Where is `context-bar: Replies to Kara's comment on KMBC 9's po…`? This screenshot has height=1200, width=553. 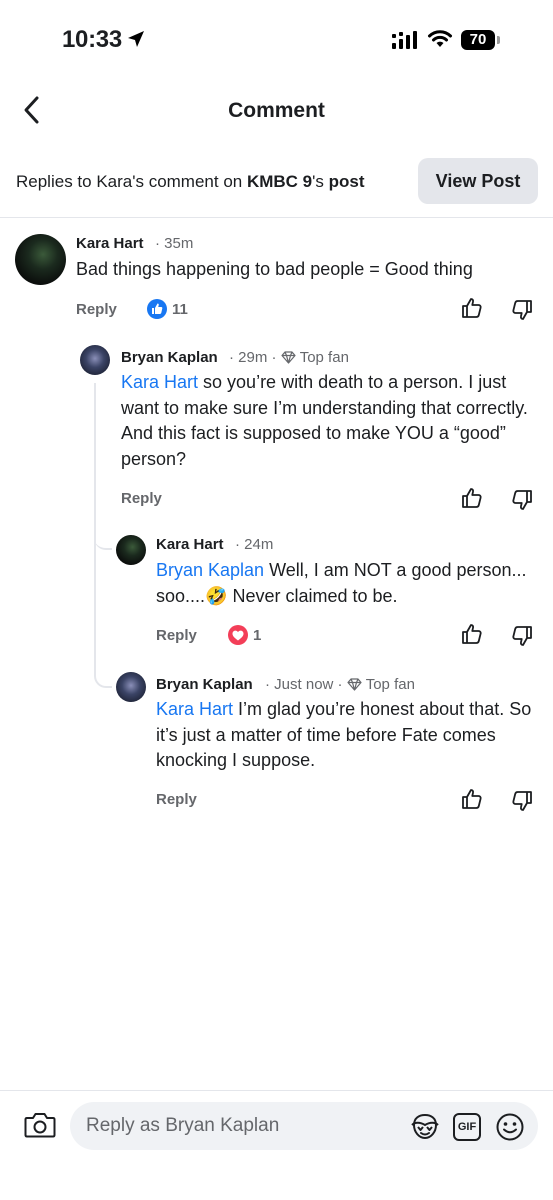 context-bar: Replies to Kara's comment on KMBC 9's po… is located at coordinates (276, 181).